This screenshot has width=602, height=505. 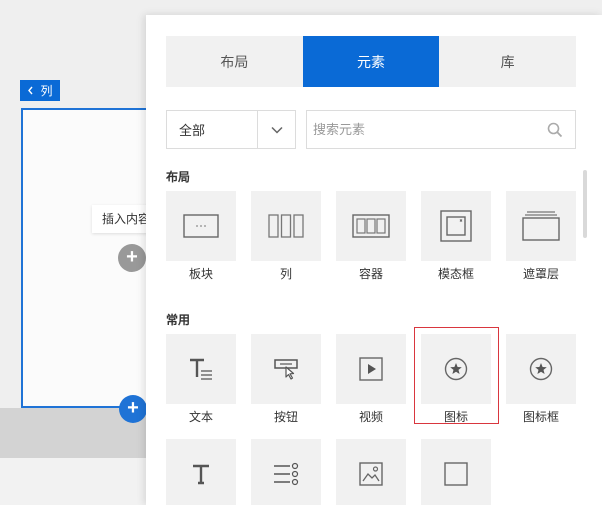 I want to click on image-icon, so click(x=371, y=472).